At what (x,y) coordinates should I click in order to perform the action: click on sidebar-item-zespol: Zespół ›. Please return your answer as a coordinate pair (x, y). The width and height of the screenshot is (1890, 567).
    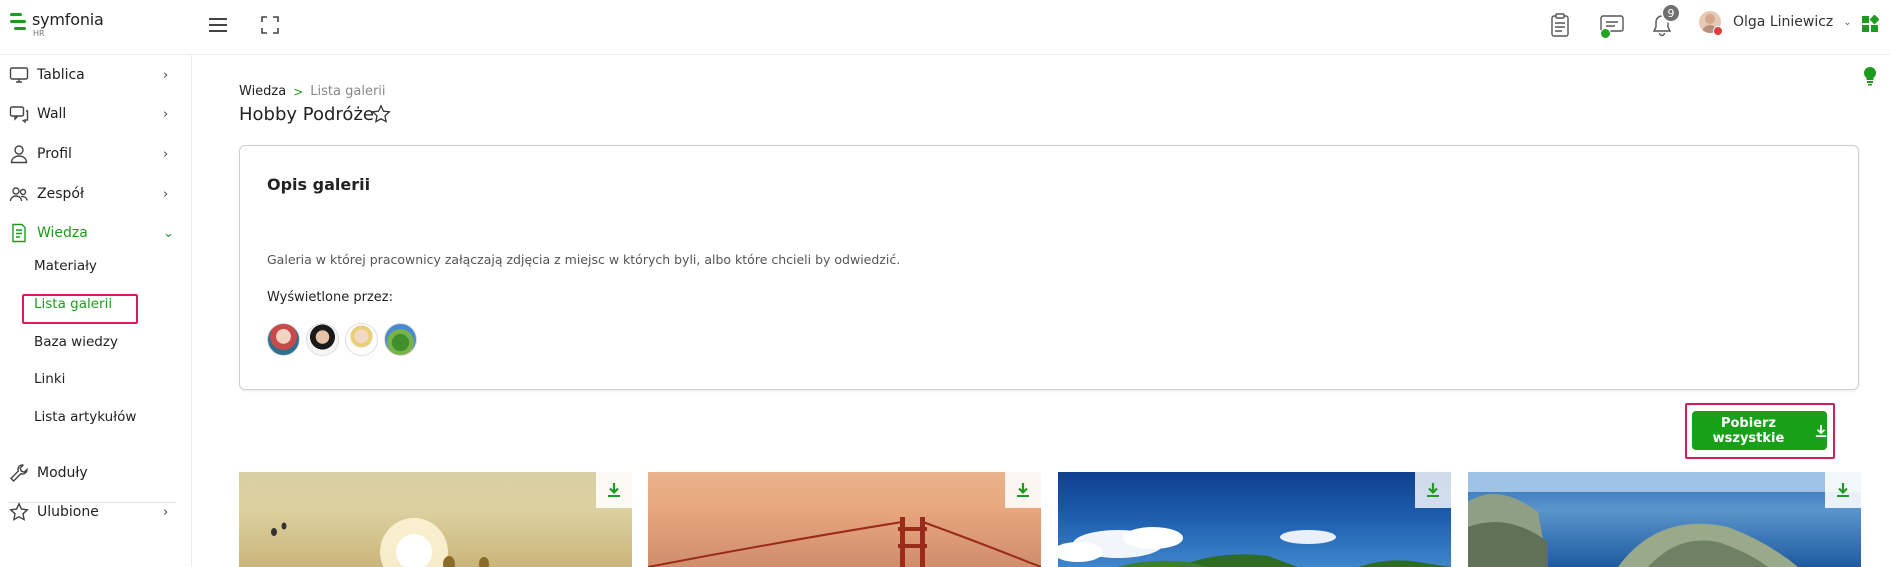
    Looking at the image, I should click on (96, 194).